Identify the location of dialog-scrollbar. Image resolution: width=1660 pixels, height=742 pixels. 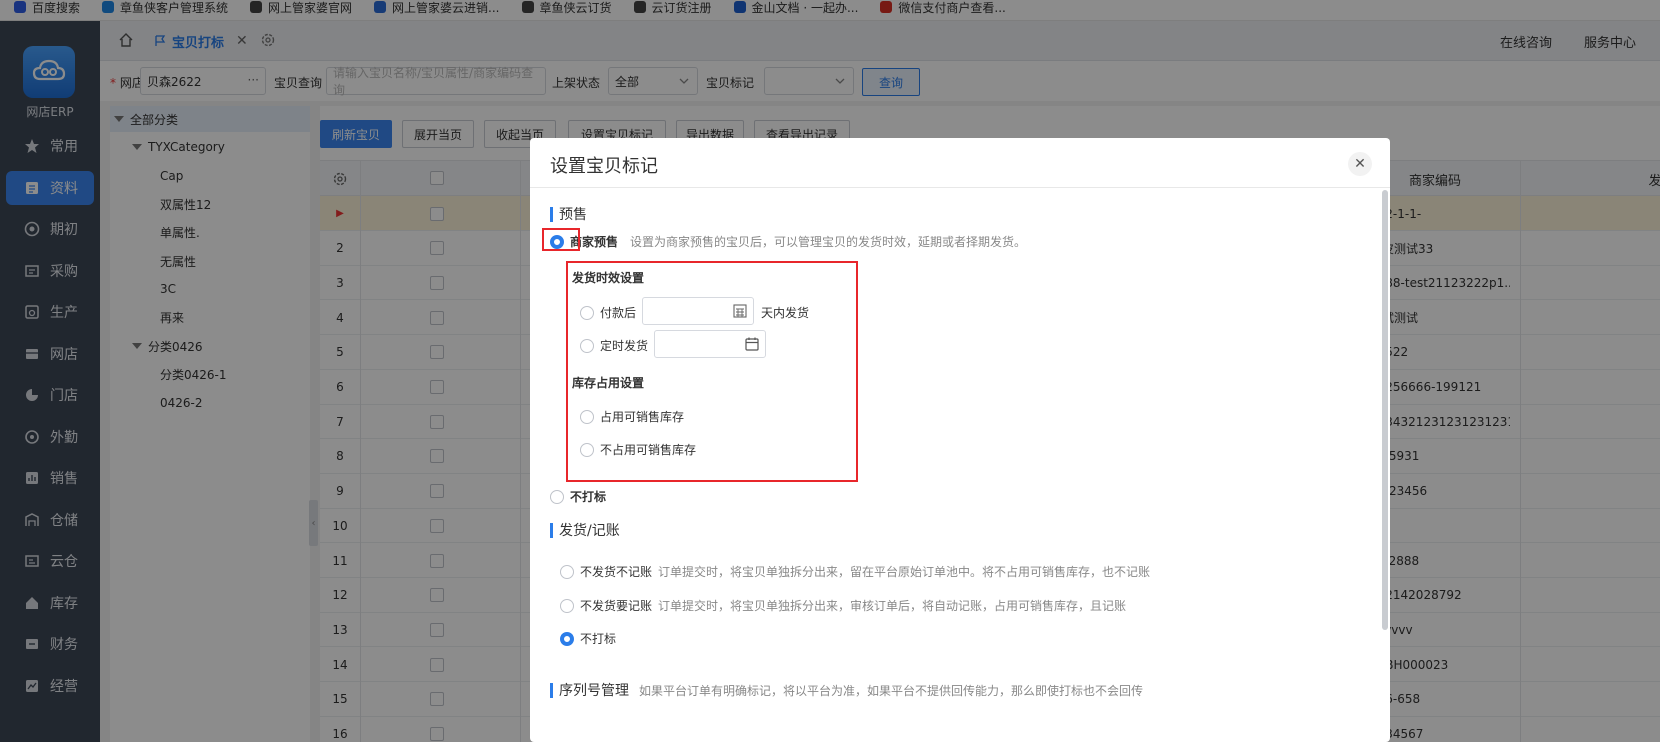
(1385, 410).